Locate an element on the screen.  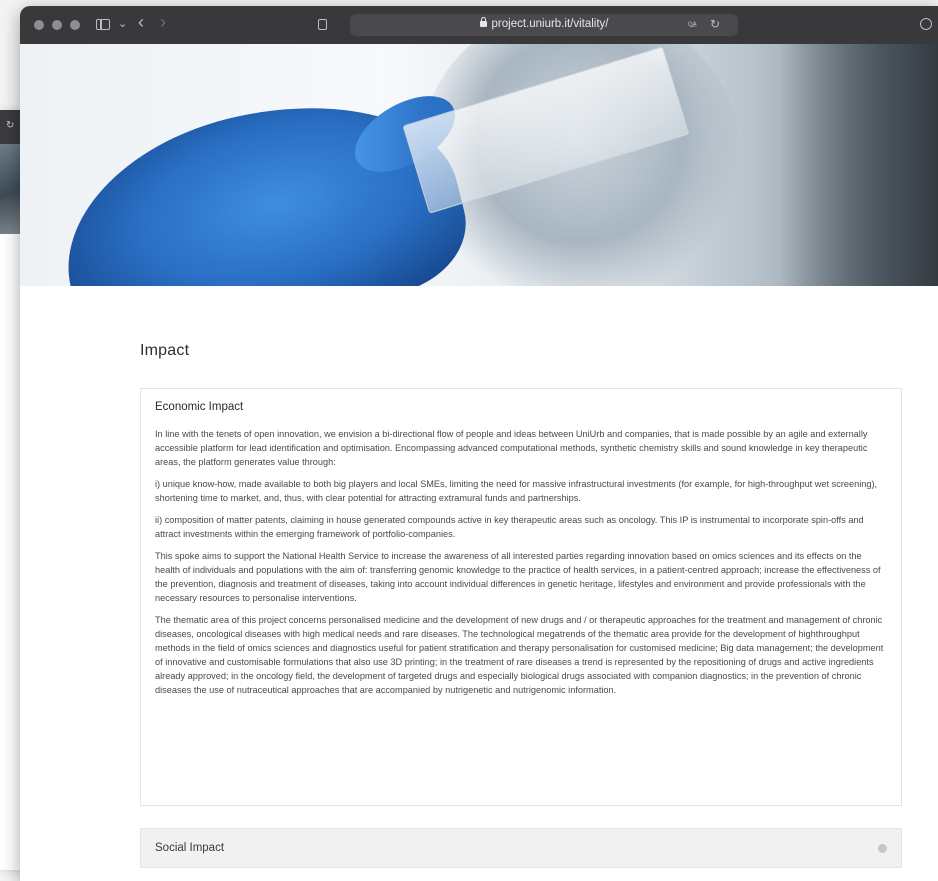
sidebar-icon is located at coordinates (103, 24).